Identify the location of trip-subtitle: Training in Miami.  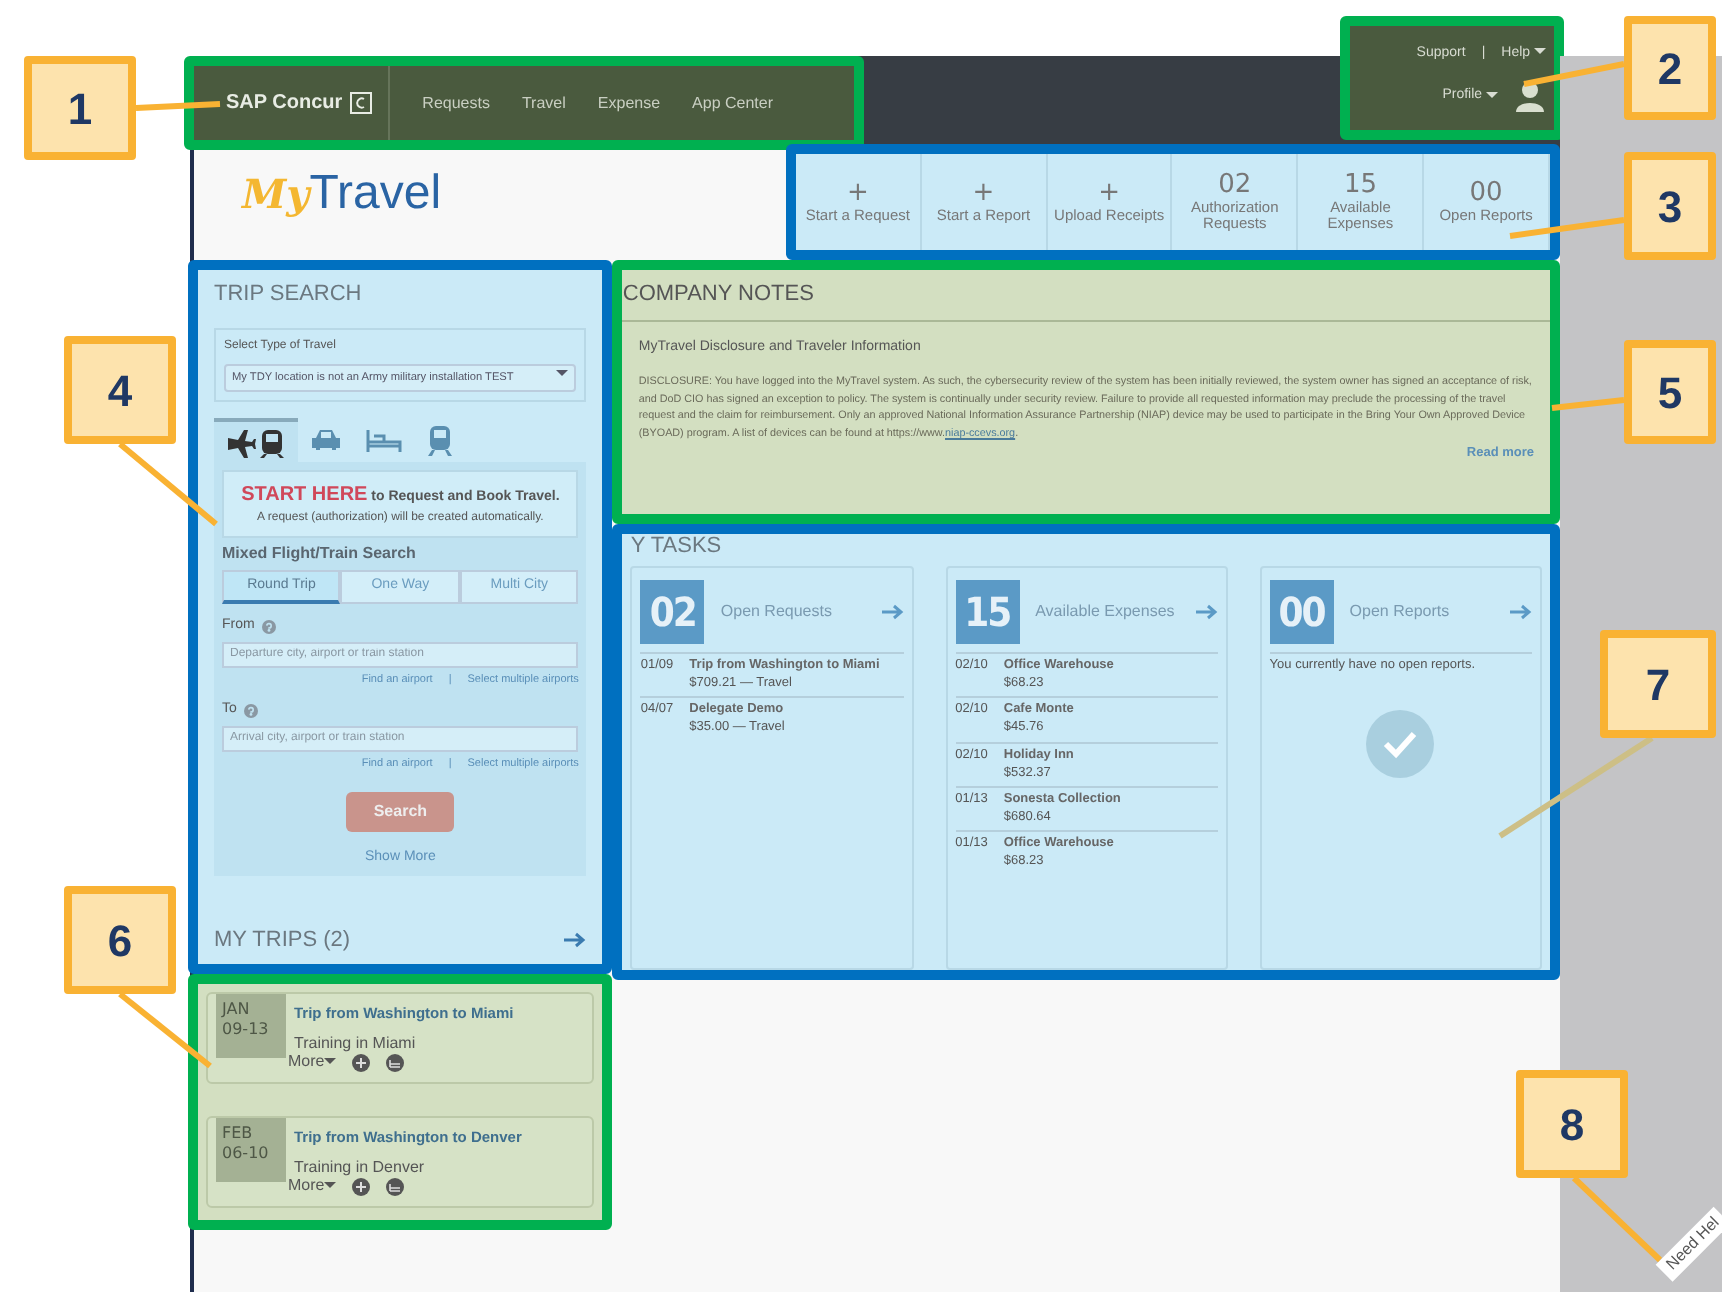
(356, 1043).